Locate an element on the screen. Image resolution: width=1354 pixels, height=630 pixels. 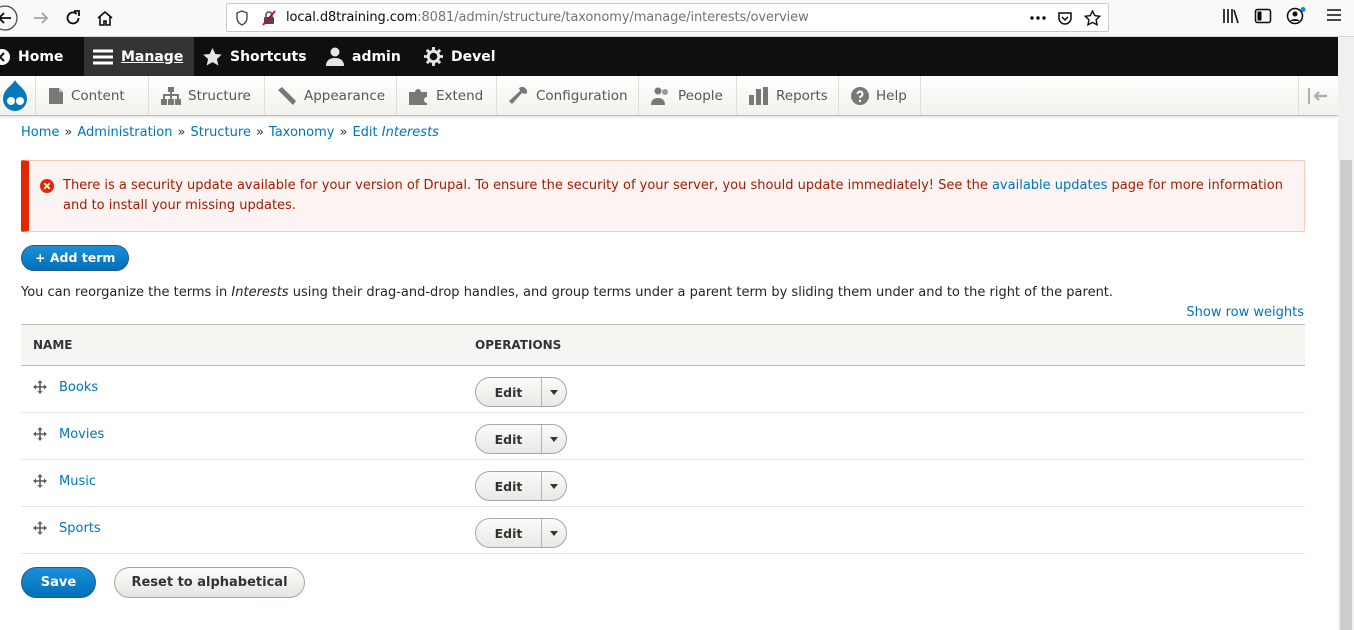
extend-icon is located at coordinates (418, 96).